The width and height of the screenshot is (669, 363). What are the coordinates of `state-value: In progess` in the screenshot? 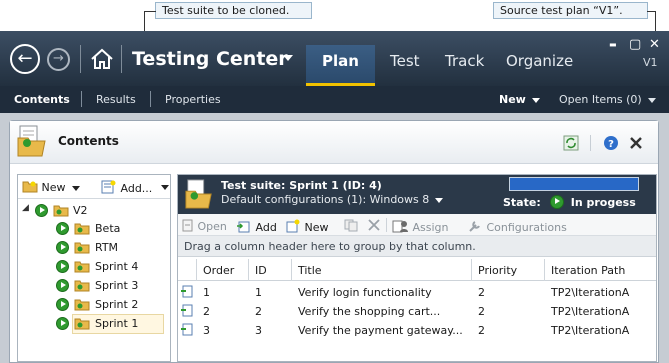 It's located at (603, 202).